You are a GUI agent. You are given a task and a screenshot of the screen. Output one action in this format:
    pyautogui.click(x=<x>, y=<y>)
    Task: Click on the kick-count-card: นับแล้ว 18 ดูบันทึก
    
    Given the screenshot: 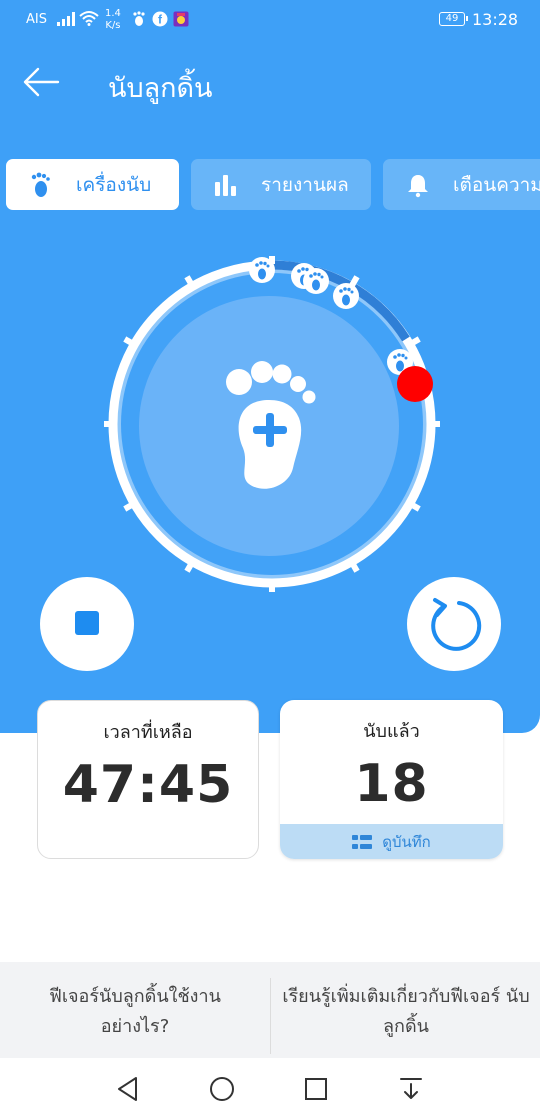 What is the action you would take?
    pyautogui.click(x=391, y=779)
    